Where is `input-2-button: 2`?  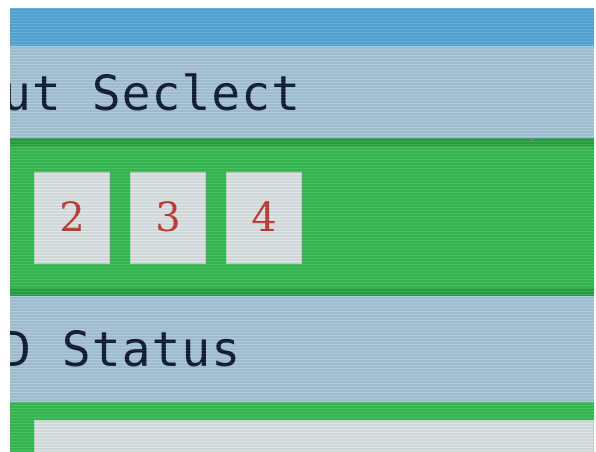 input-2-button: 2 is located at coordinates (72, 218).